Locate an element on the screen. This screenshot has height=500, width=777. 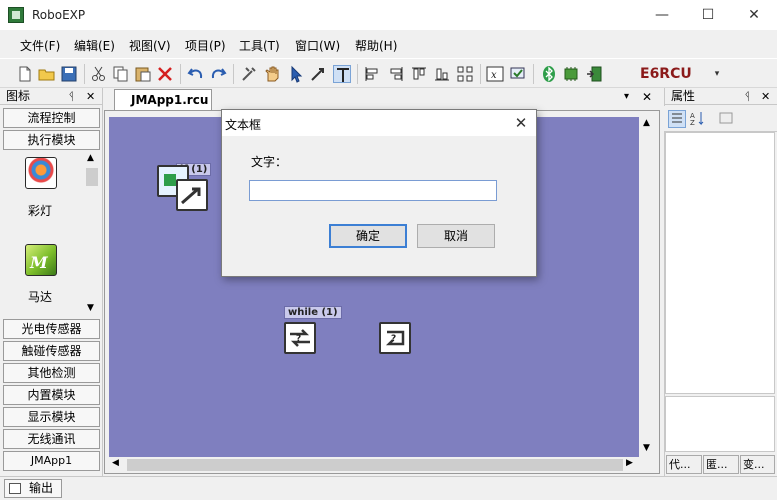
text-input is located at coordinates (373, 190).